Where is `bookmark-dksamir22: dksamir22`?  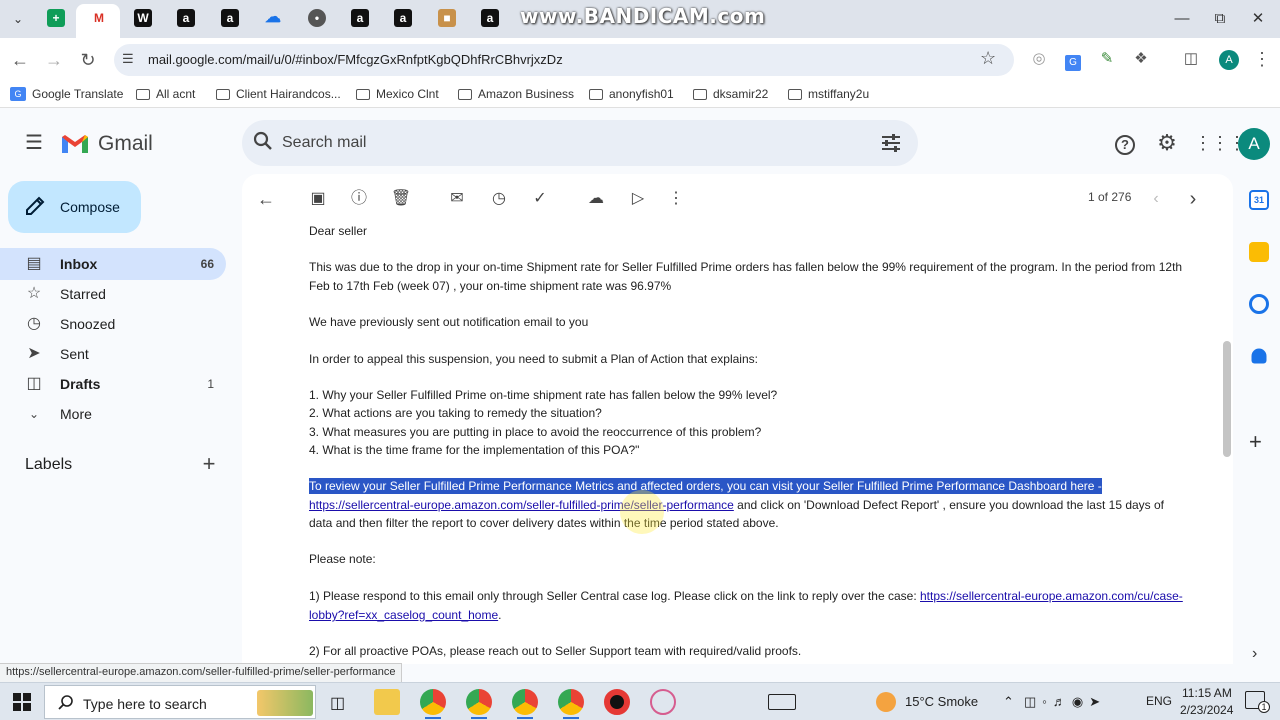 bookmark-dksamir22: dksamir22 is located at coordinates (730, 94).